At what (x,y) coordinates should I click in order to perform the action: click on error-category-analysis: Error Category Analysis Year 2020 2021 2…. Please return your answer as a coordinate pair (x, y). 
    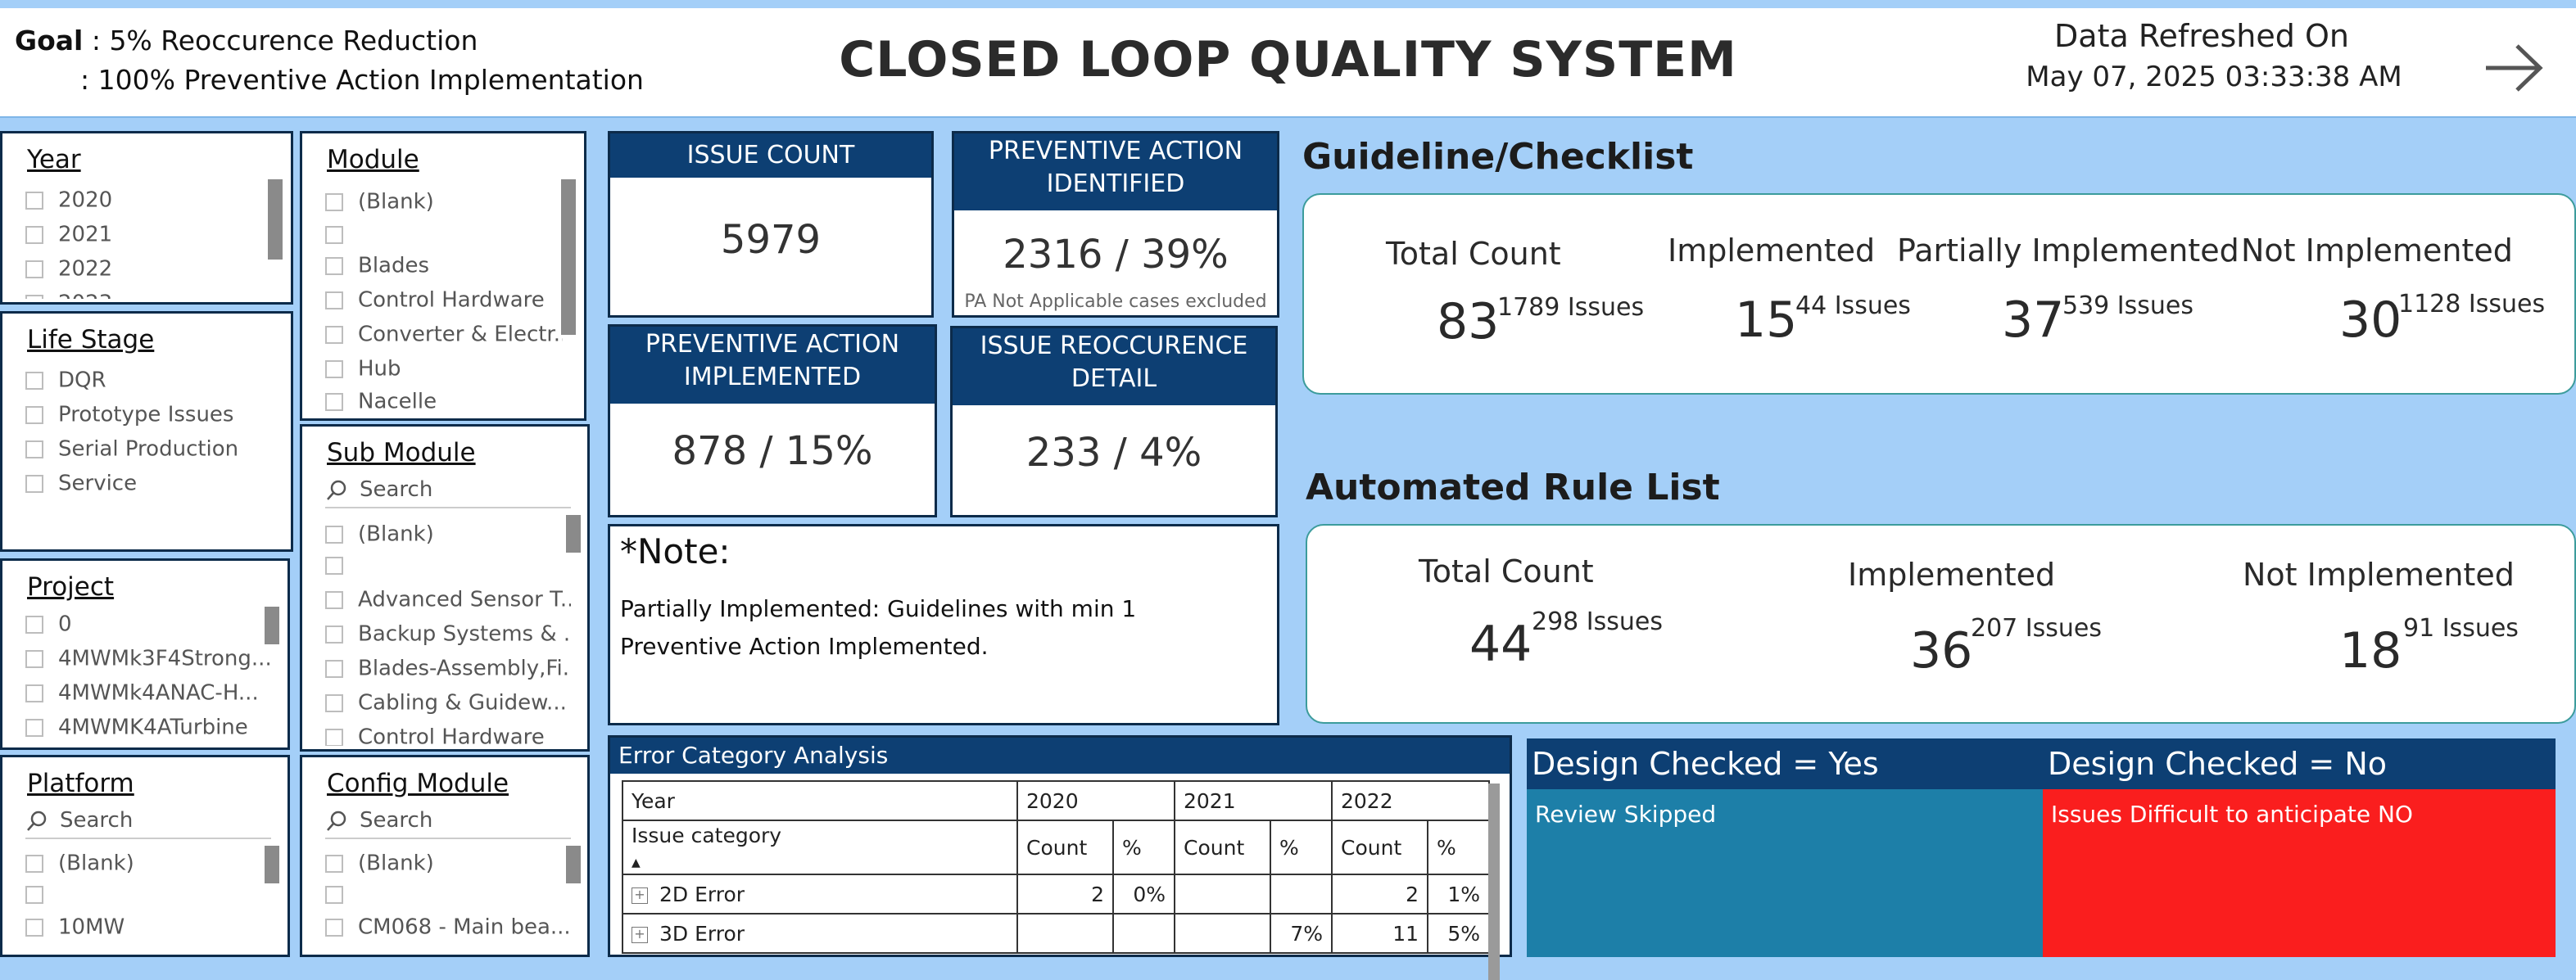
    Looking at the image, I should click on (1060, 857).